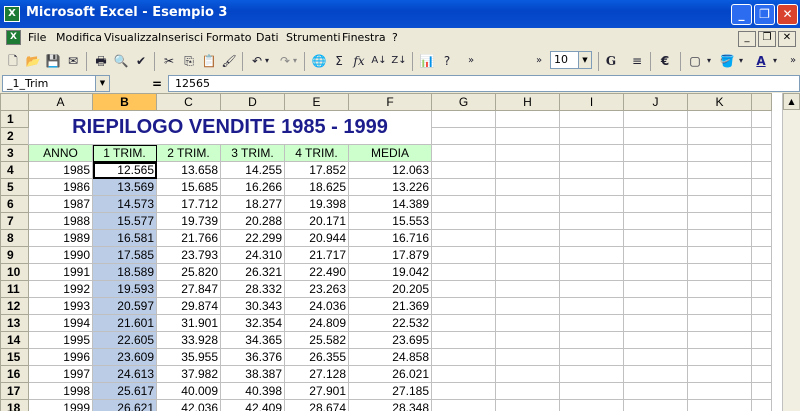 The width and height of the screenshot is (800, 411). Describe the element at coordinates (60, 391) in the screenshot. I see `cell: 1998` at that location.